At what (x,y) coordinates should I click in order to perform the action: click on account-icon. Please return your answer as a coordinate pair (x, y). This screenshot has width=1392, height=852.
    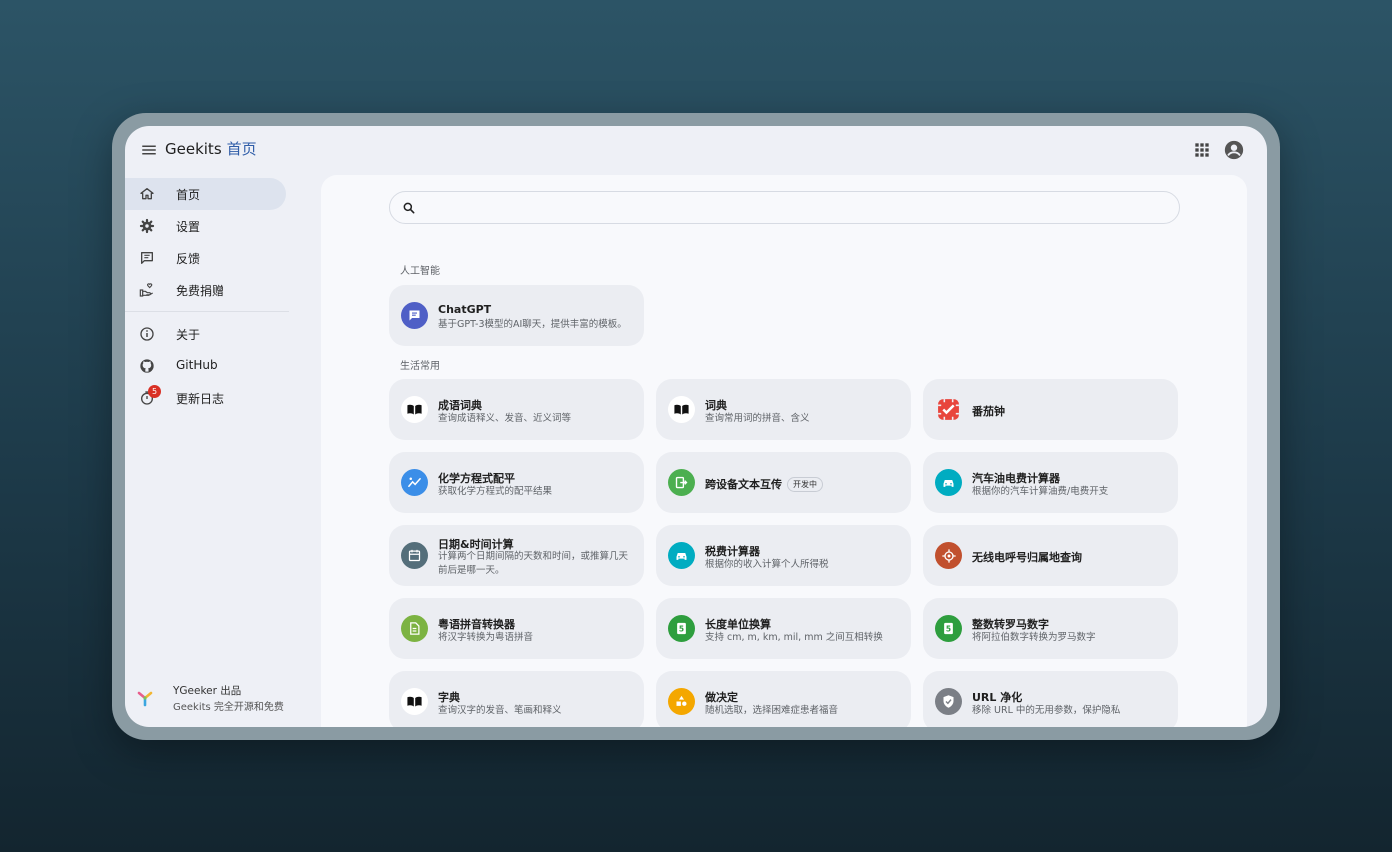
    Looking at the image, I should click on (1234, 150).